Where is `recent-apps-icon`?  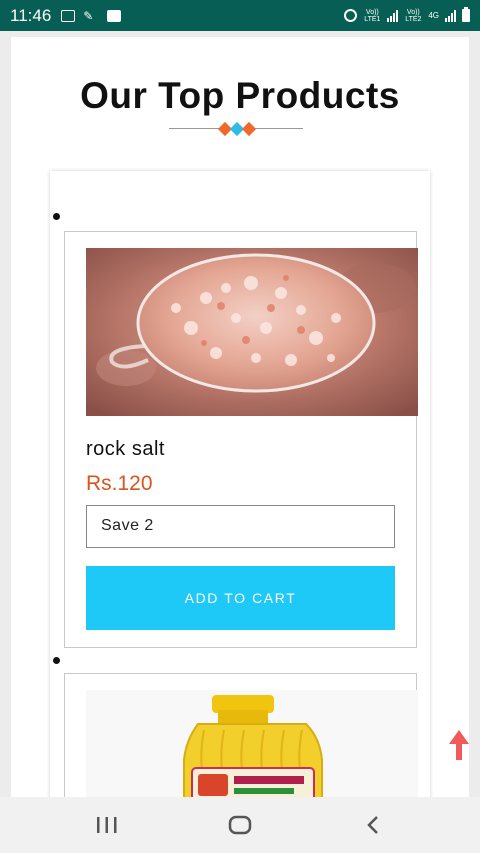 recent-apps-icon is located at coordinates (106, 825).